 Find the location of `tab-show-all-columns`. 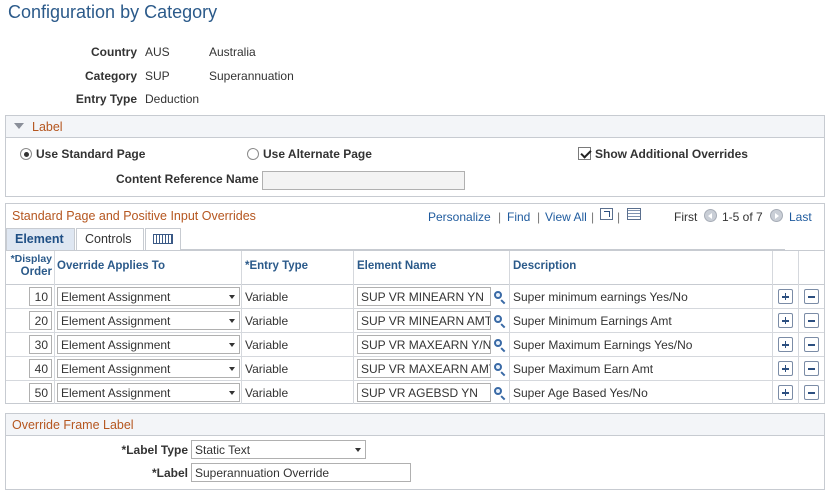

tab-show-all-columns is located at coordinates (163, 239).